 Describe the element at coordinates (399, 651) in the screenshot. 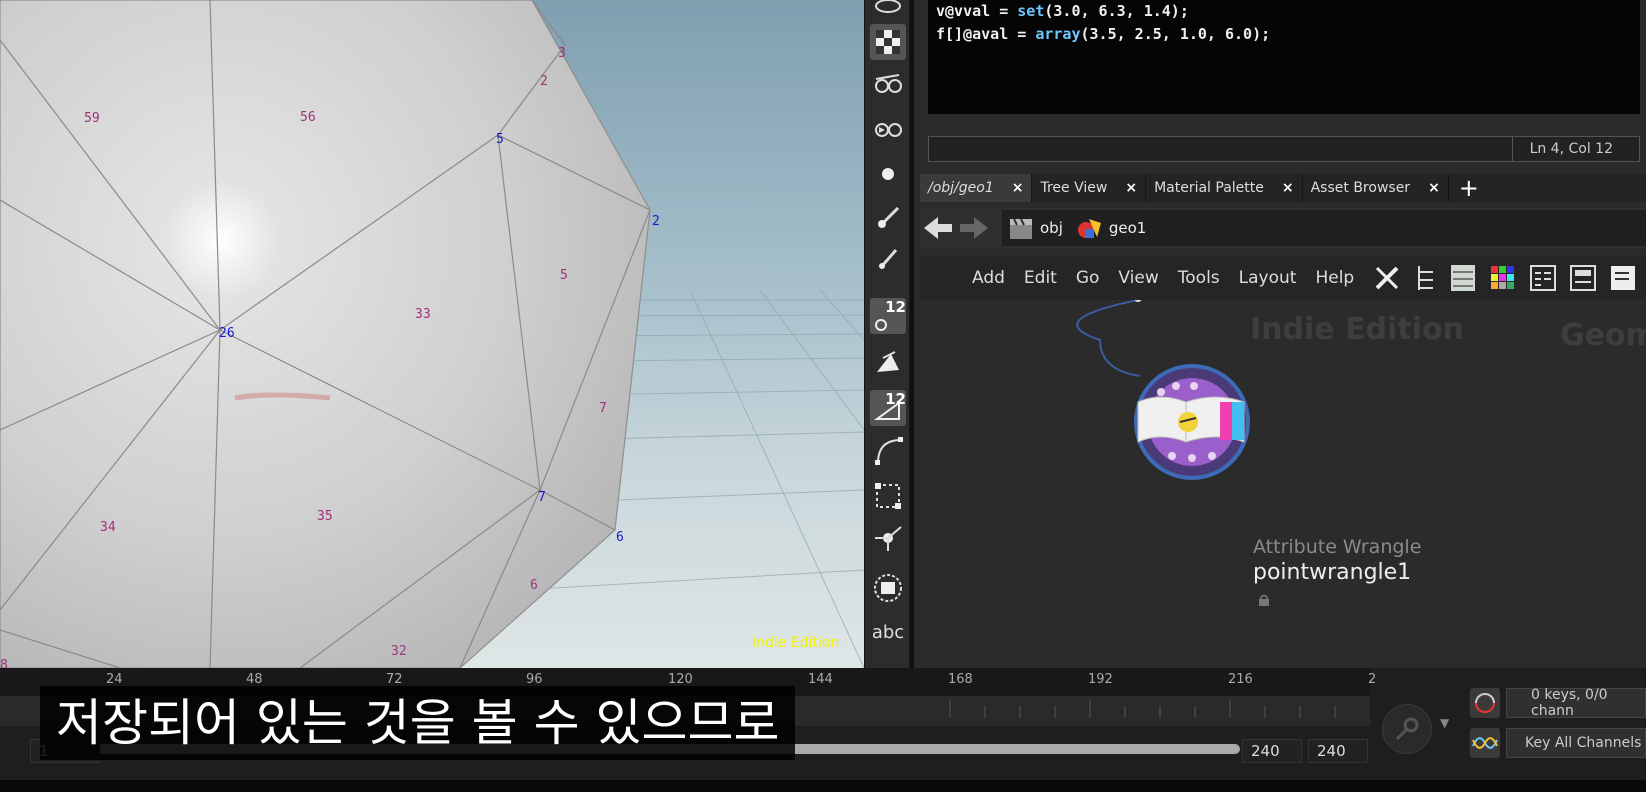

I see `prim-label: 32` at that location.